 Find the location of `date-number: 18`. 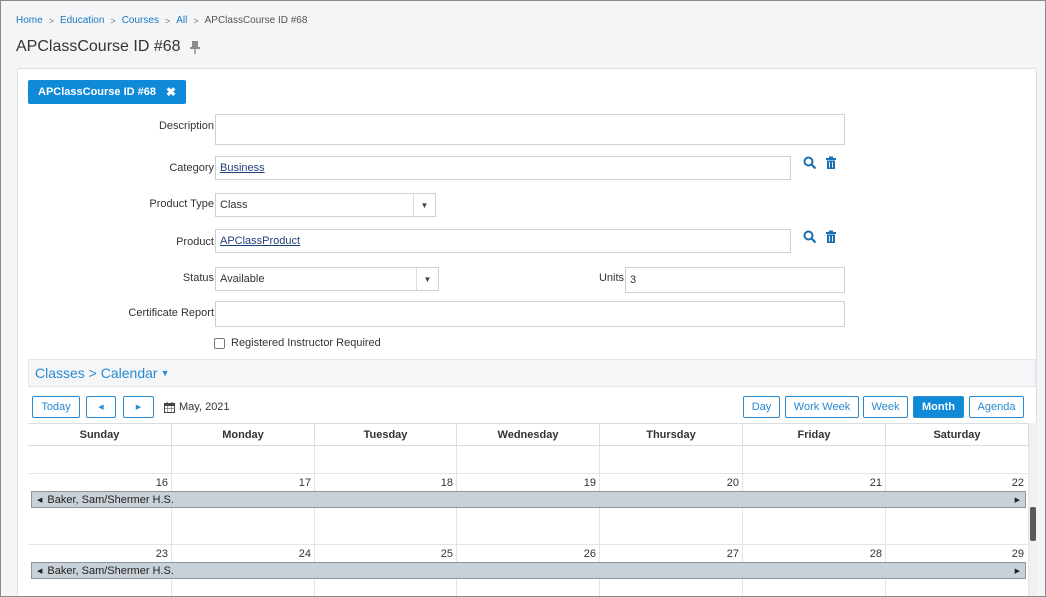

date-number: 18 is located at coordinates (383, 483).